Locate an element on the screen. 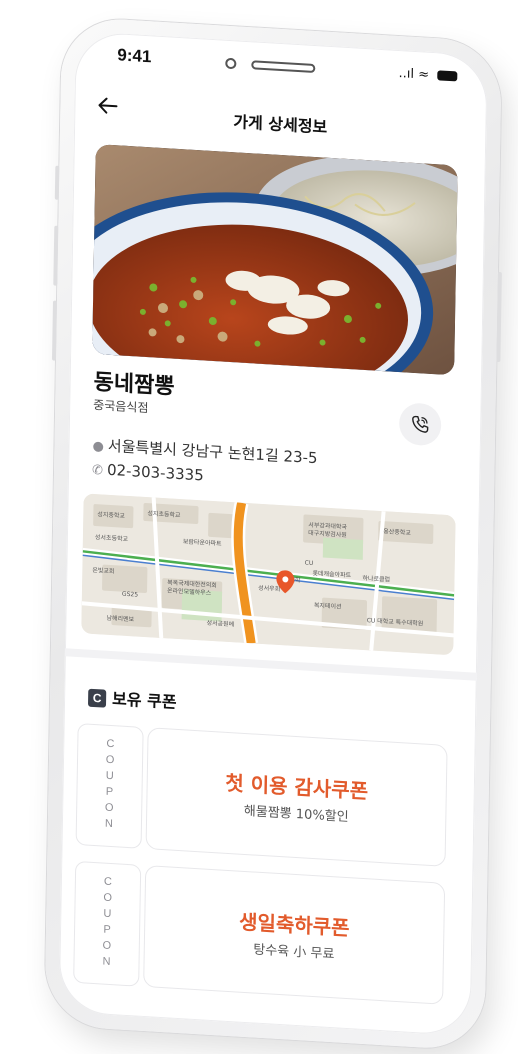  battery-icon is located at coordinates (447, 76).